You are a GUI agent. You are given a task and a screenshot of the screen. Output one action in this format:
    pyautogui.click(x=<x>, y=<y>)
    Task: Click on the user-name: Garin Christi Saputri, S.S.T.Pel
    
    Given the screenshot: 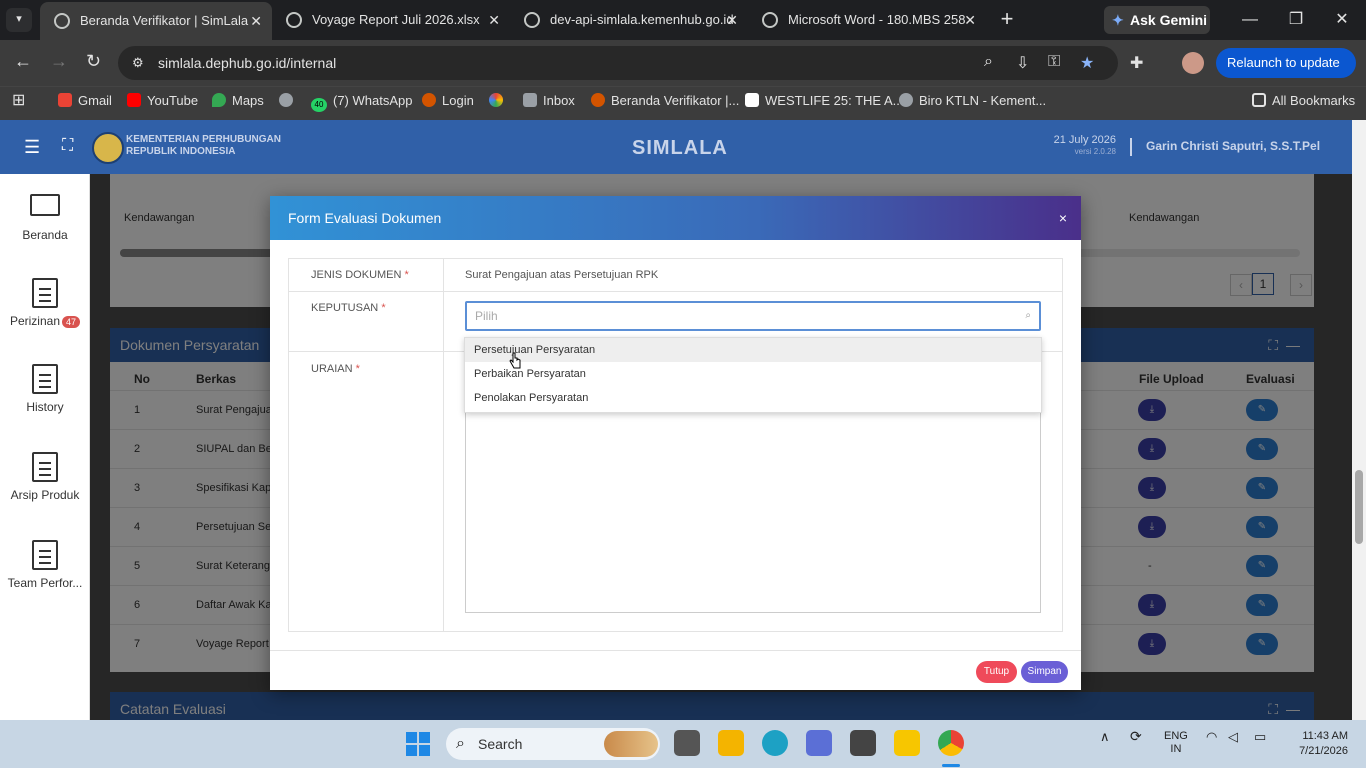 What is the action you would take?
    pyautogui.click(x=1233, y=146)
    